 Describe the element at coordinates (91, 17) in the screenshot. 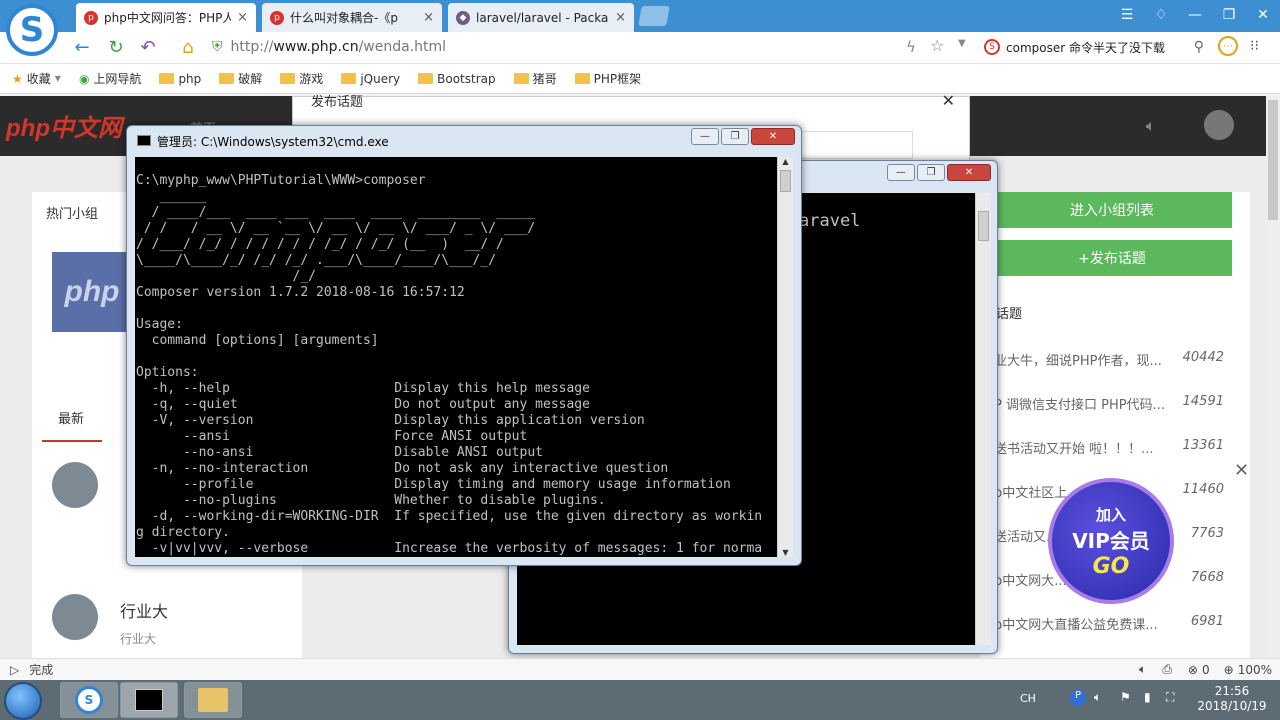

I see `php-favicon-icon: p` at that location.